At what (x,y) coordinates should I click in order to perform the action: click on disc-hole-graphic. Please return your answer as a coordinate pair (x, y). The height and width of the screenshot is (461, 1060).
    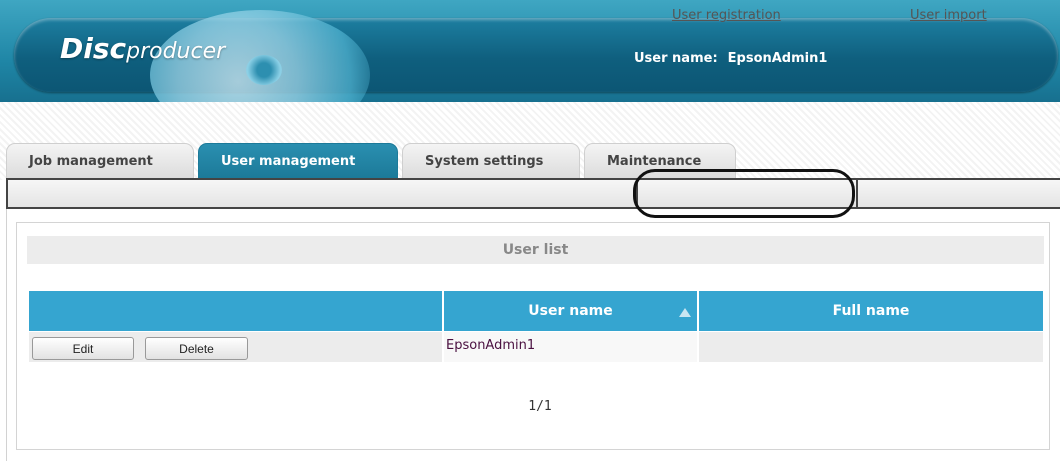
    Looking at the image, I should click on (264, 70).